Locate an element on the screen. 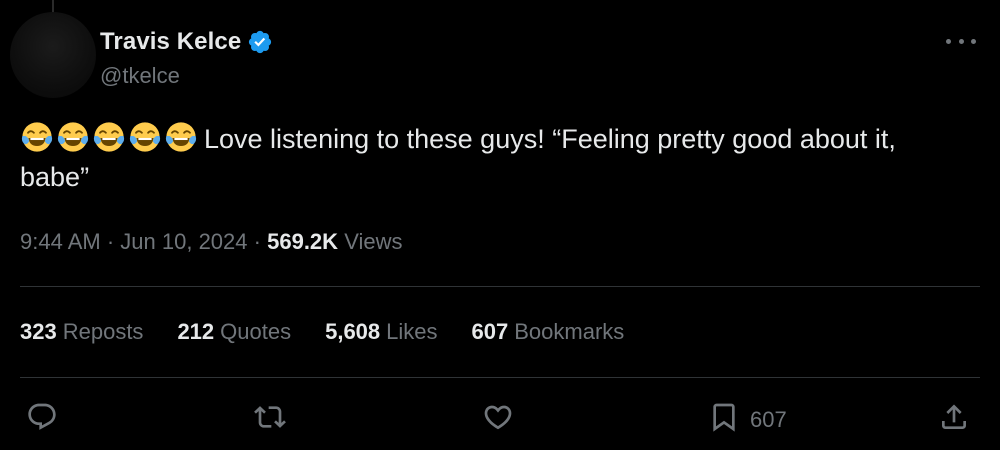 The height and width of the screenshot is (450, 1000). repost-button is located at coordinates (270, 420).